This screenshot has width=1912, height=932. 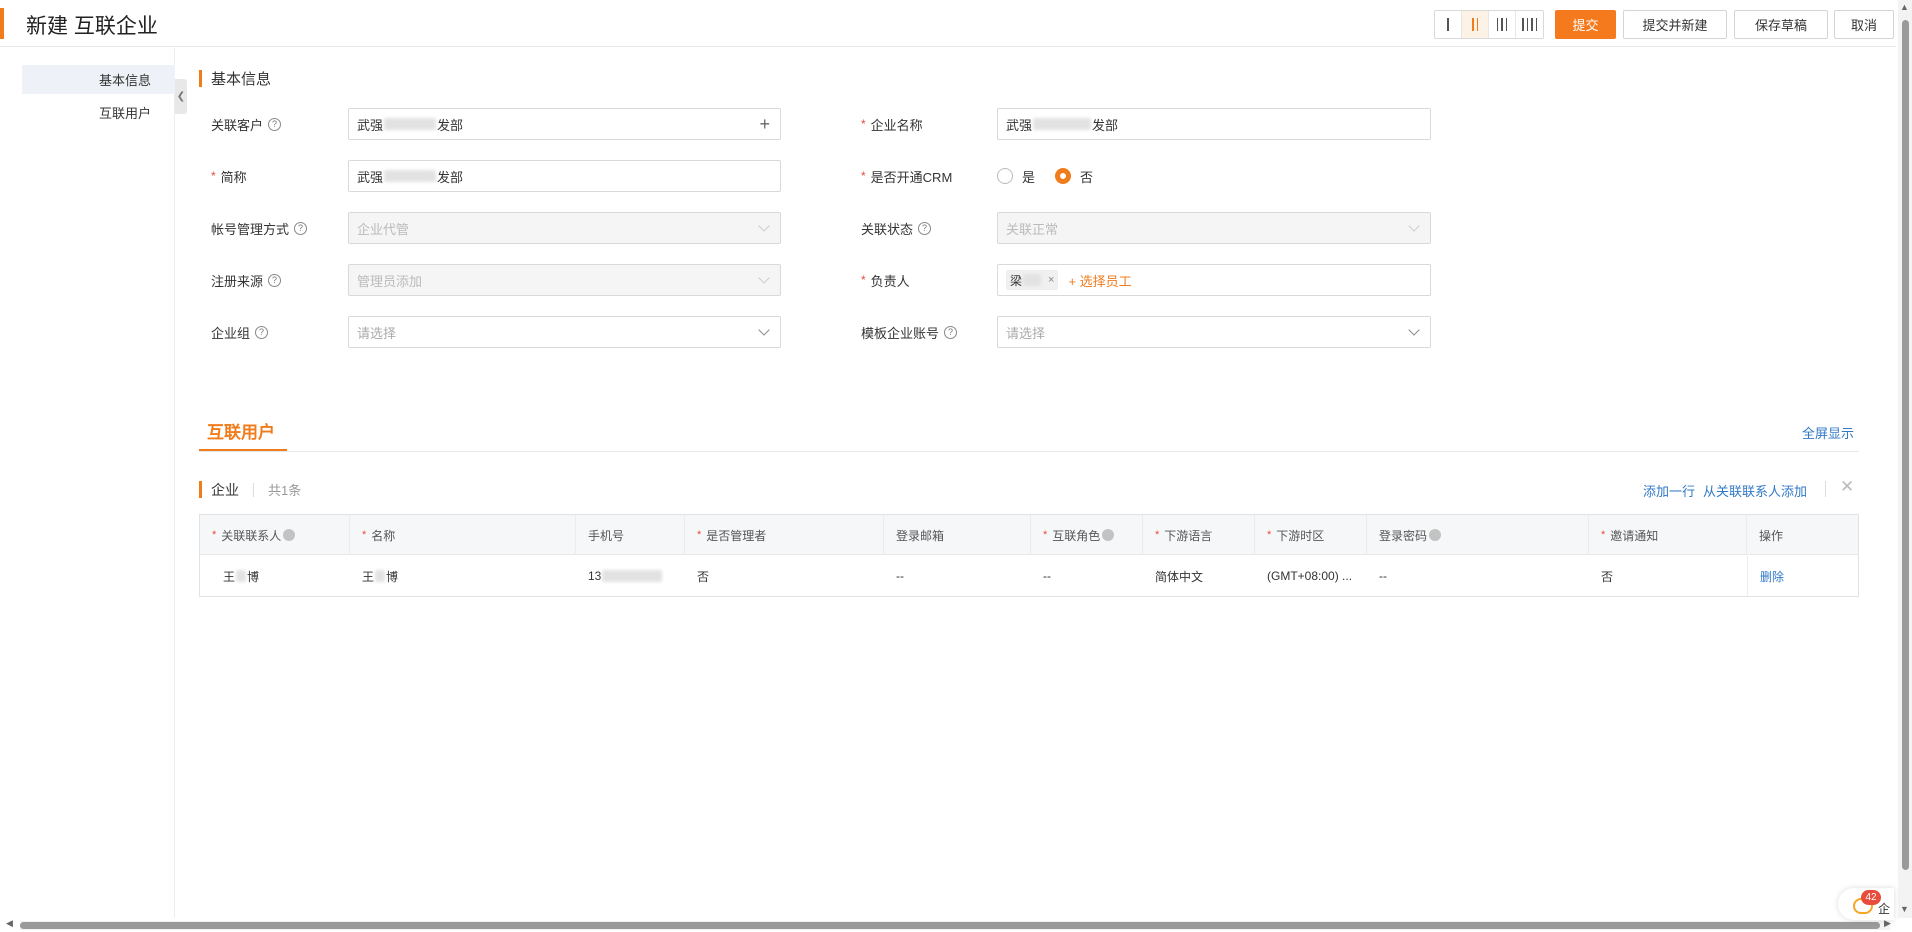 What do you see at coordinates (1904, 7) in the screenshot?
I see `scroll-up-arrow-icon: ▲` at bounding box center [1904, 7].